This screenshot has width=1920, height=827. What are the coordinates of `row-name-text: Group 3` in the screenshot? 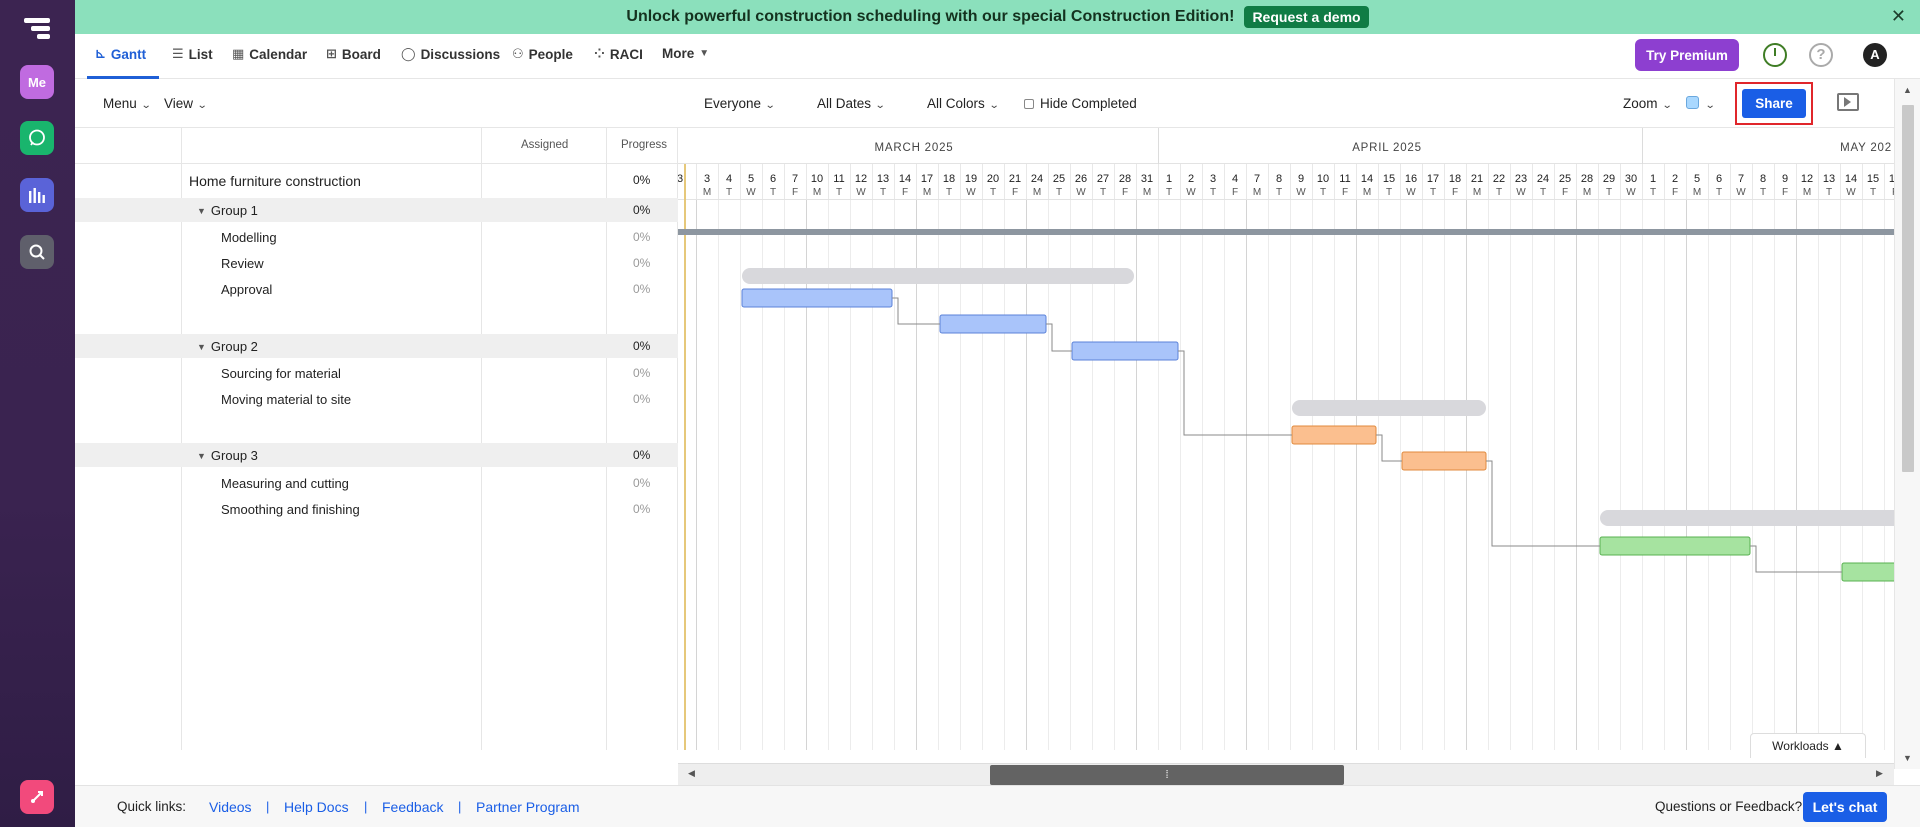 It's located at (234, 455).